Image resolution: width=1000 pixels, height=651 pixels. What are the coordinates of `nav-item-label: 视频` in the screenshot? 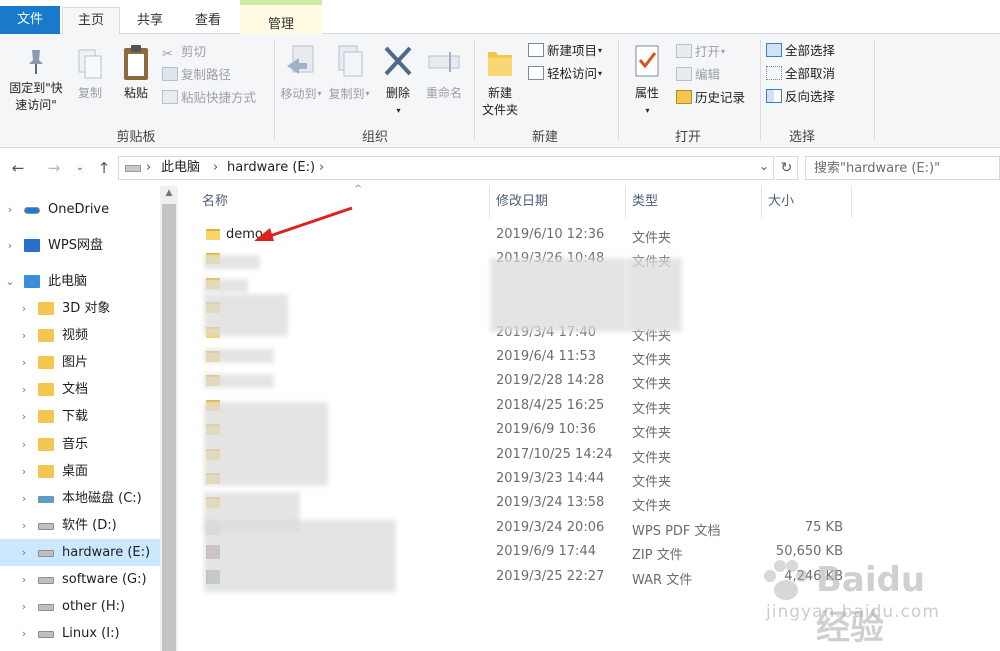 It's located at (75, 336).